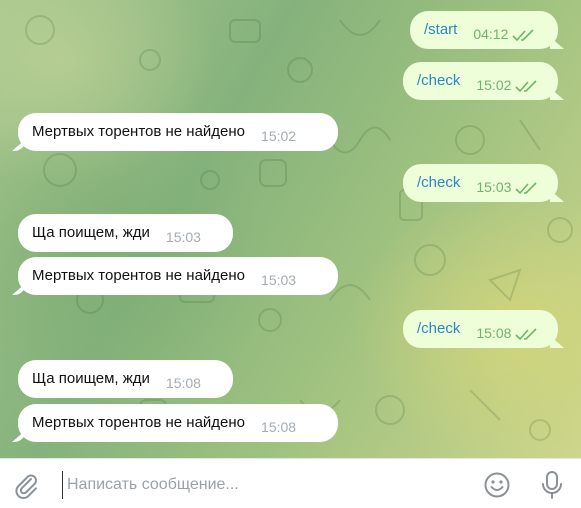 This screenshot has height=508, width=581. I want to click on message-input, so click(265, 485).